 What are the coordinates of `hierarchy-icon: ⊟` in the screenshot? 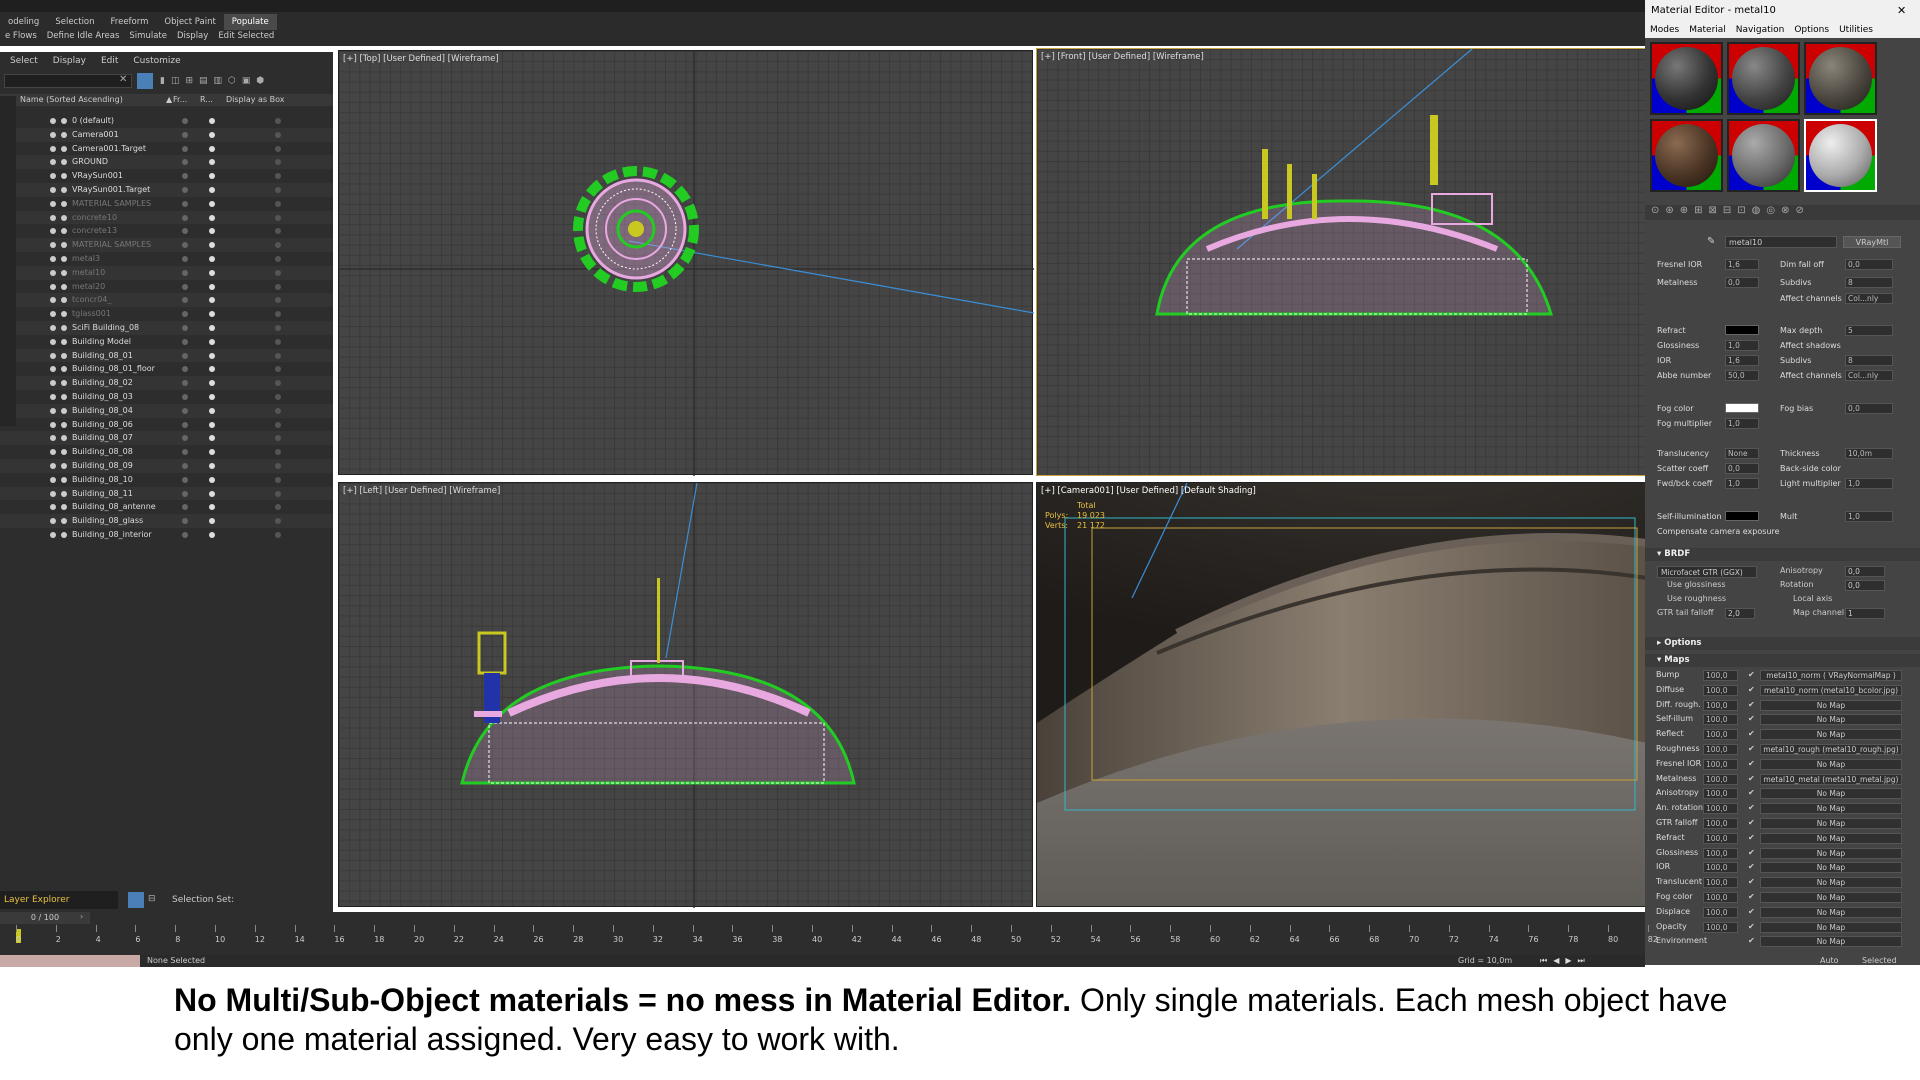 It's located at (152, 899).